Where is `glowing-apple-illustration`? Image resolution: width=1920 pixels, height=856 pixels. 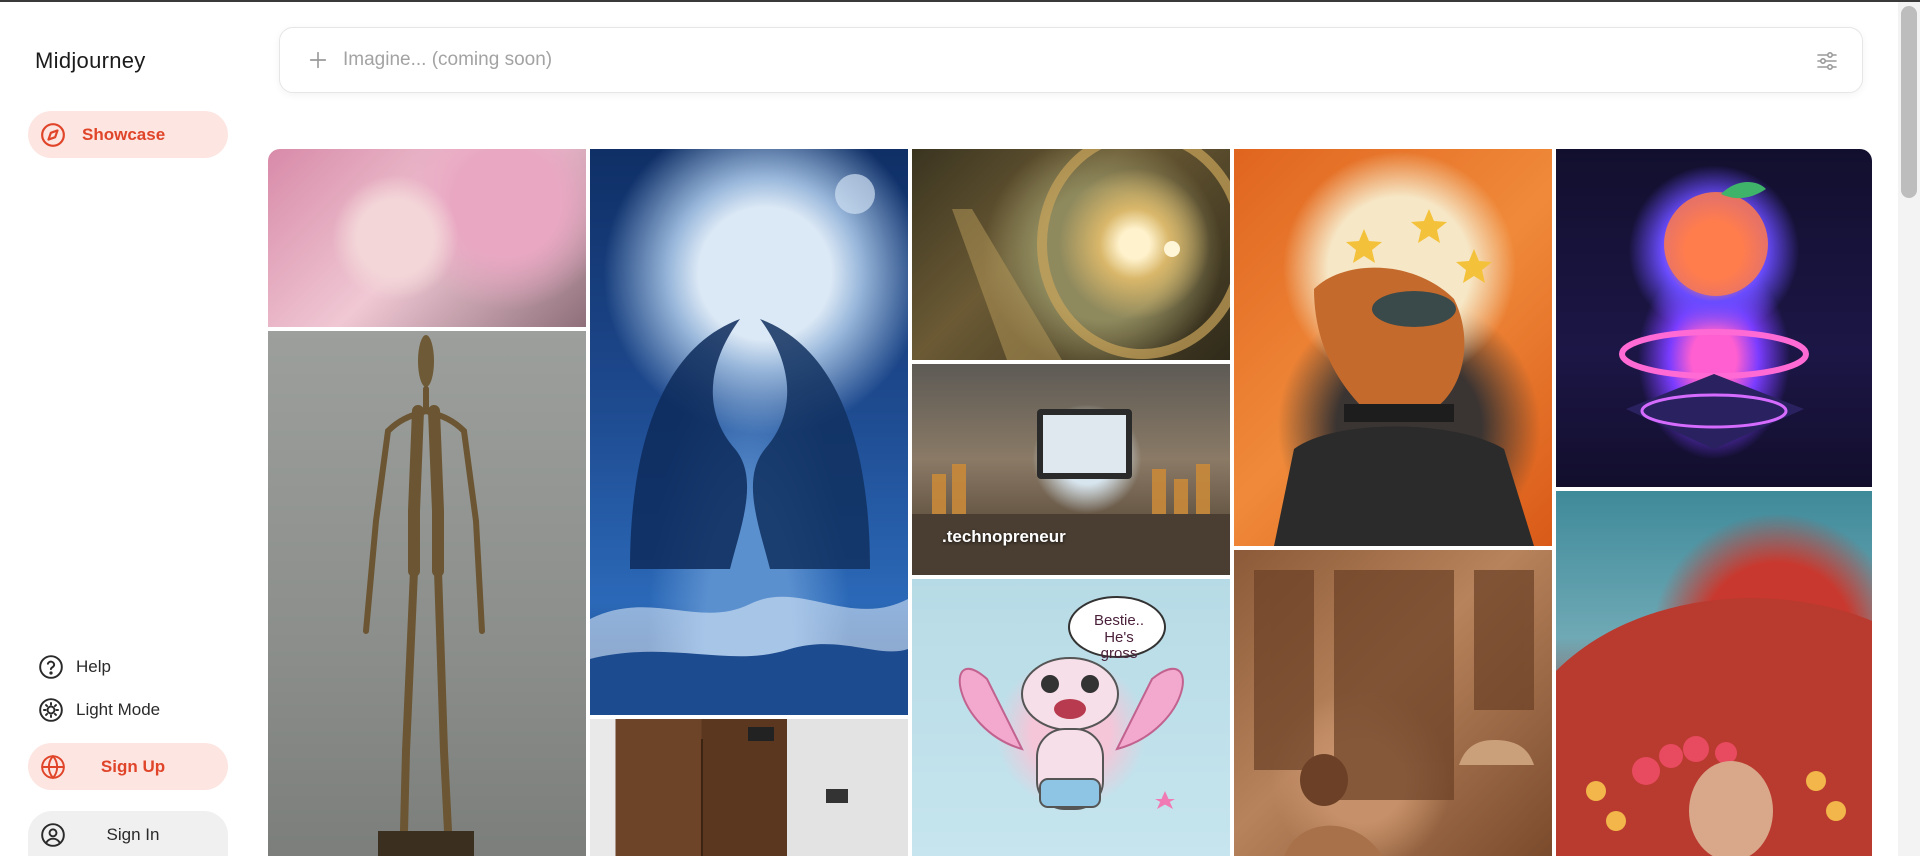
glowing-apple-illustration is located at coordinates (1714, 315).